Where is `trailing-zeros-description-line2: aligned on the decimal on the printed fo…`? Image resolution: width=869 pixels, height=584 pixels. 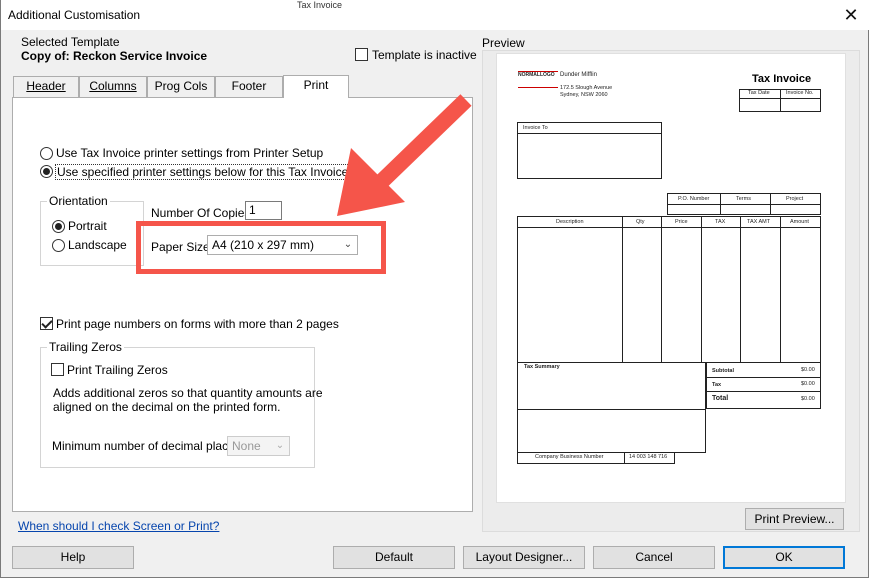 trailing-zeros-description-line2: aligned on the decimal on the printed fo… is located at coordinates (167, 407).